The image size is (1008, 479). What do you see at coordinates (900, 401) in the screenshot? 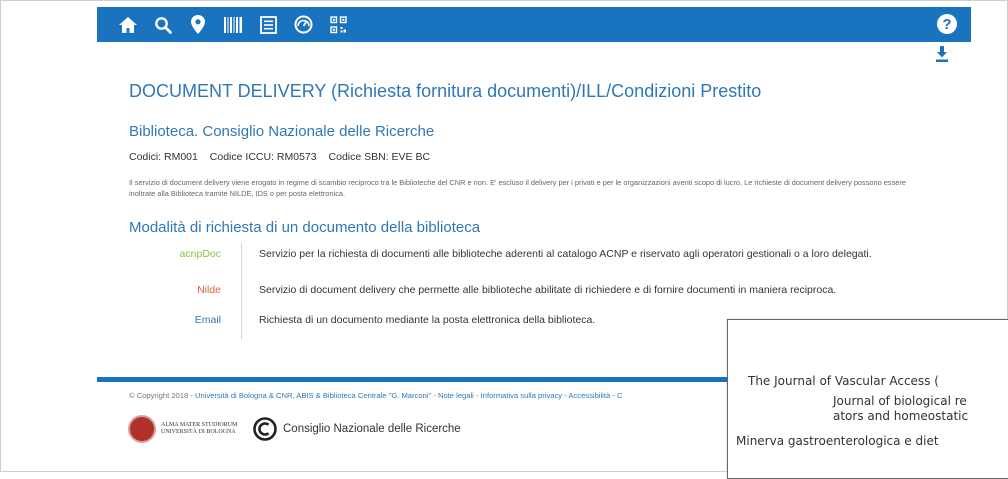
I see `overlay-line-2: Journal of biological re` at bounding box center [900, 401].